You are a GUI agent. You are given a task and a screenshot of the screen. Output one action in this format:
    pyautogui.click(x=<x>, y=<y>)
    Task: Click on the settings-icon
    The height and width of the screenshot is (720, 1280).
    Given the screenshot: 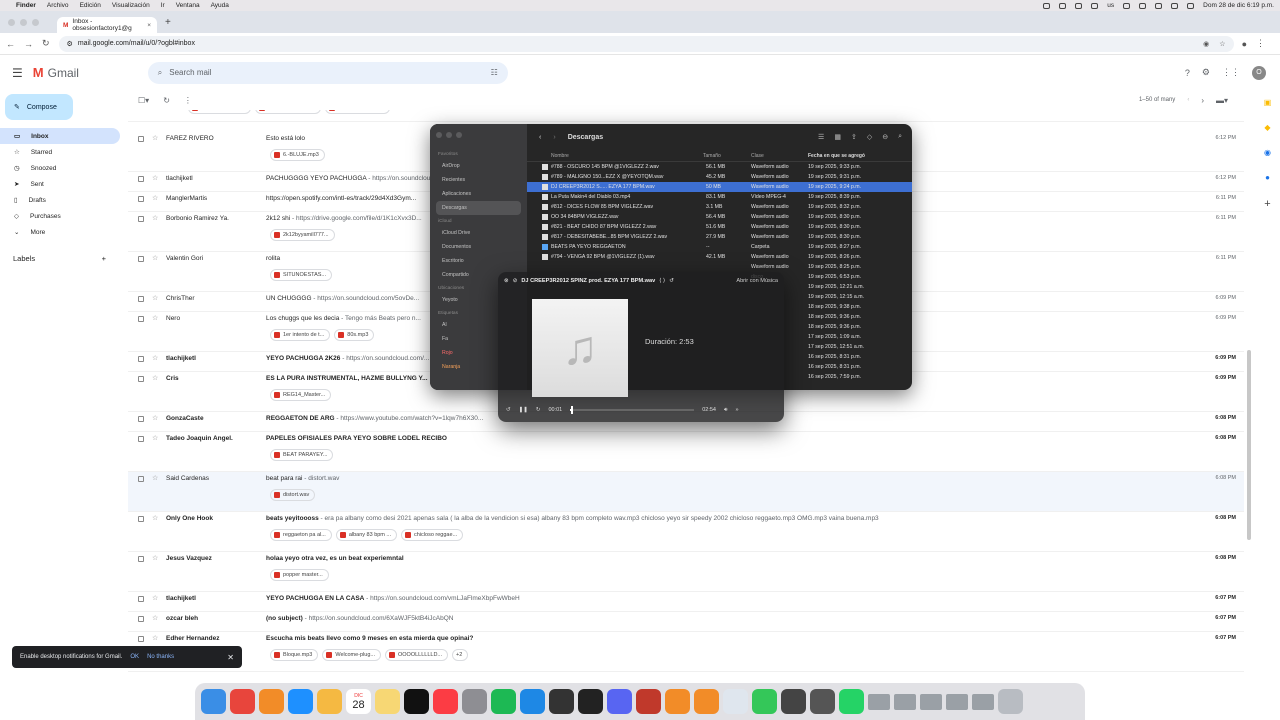 What is the action you would take?
    pyautogui.click(x=474, y=701)
    